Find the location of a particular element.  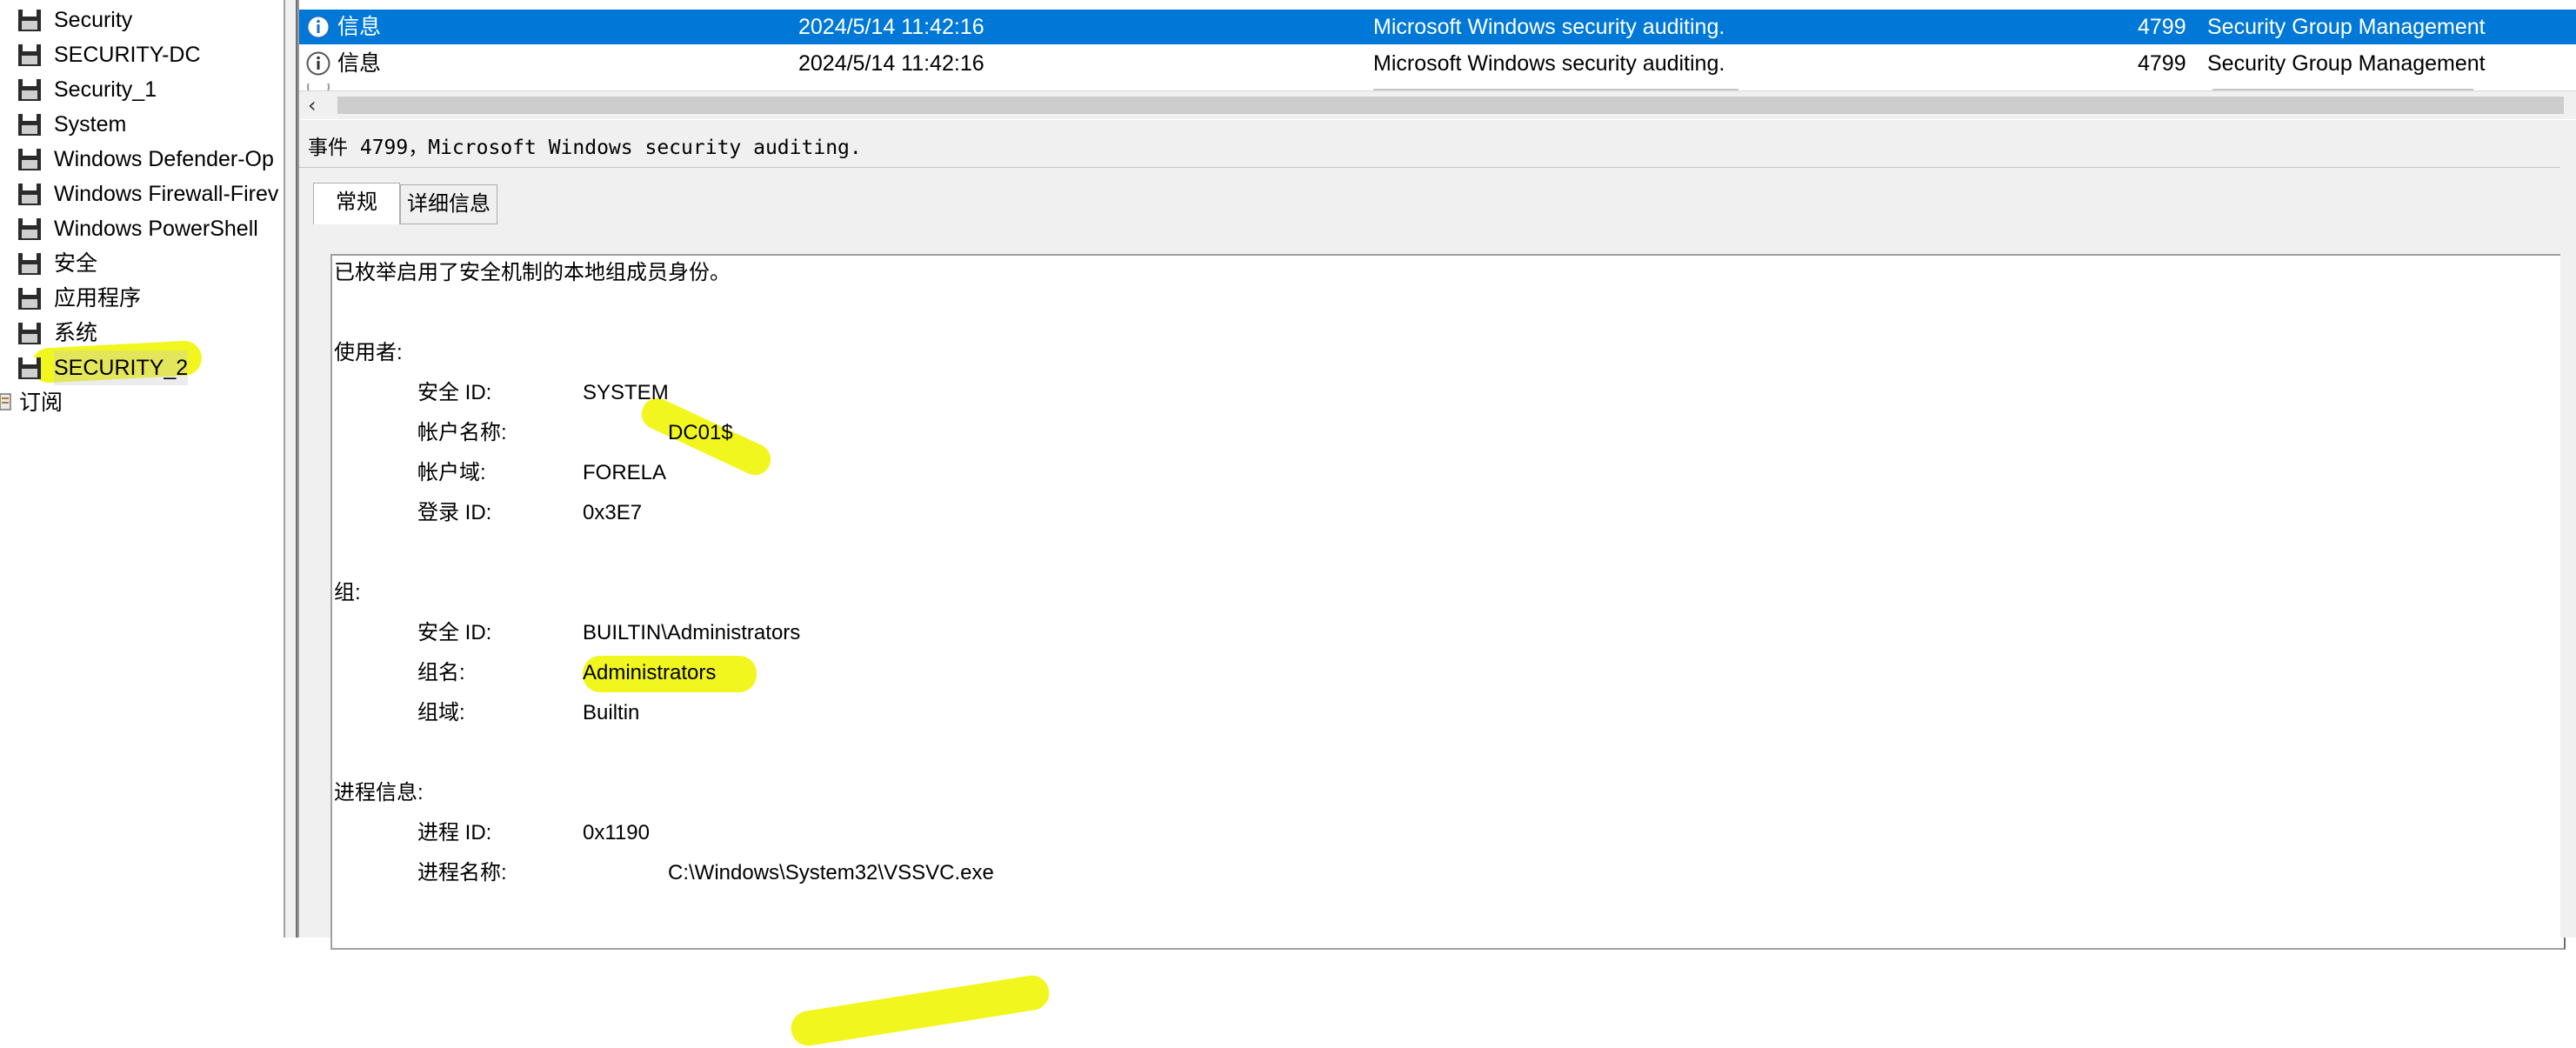

tree-item-label: System is located at coordinates (91, 125).